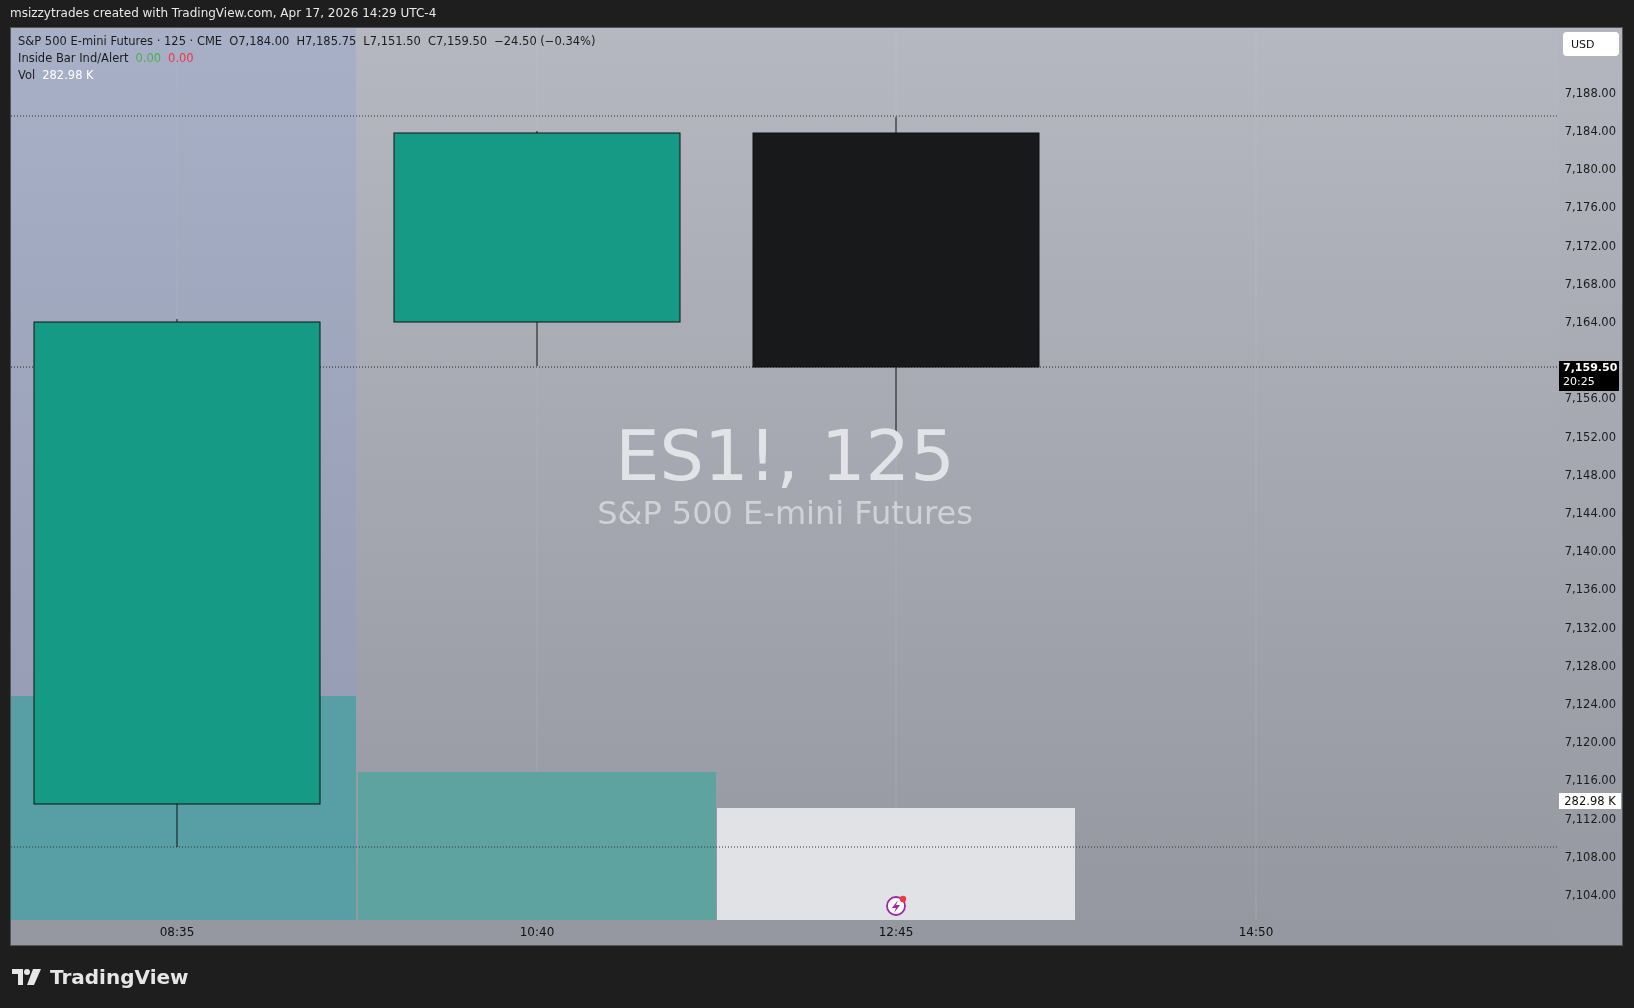 The image size is (1634, 1008). Describe the element at coordinates (1590, 207) in the screenshot. I see `price-label: 7,176.00` at that location.